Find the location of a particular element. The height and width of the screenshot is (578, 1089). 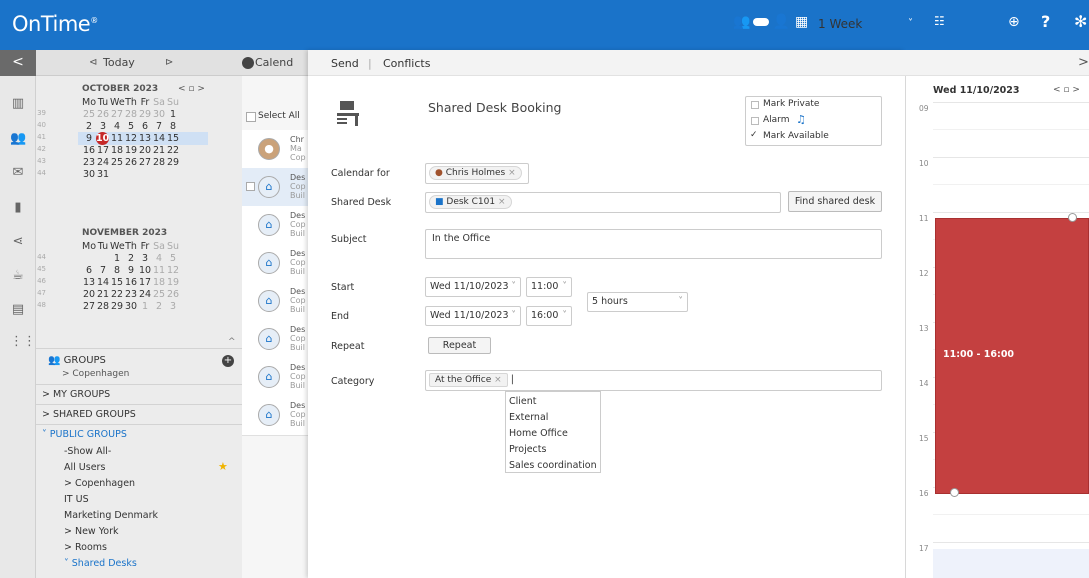

oct-day: 29 is located at coordinates (145, 114).